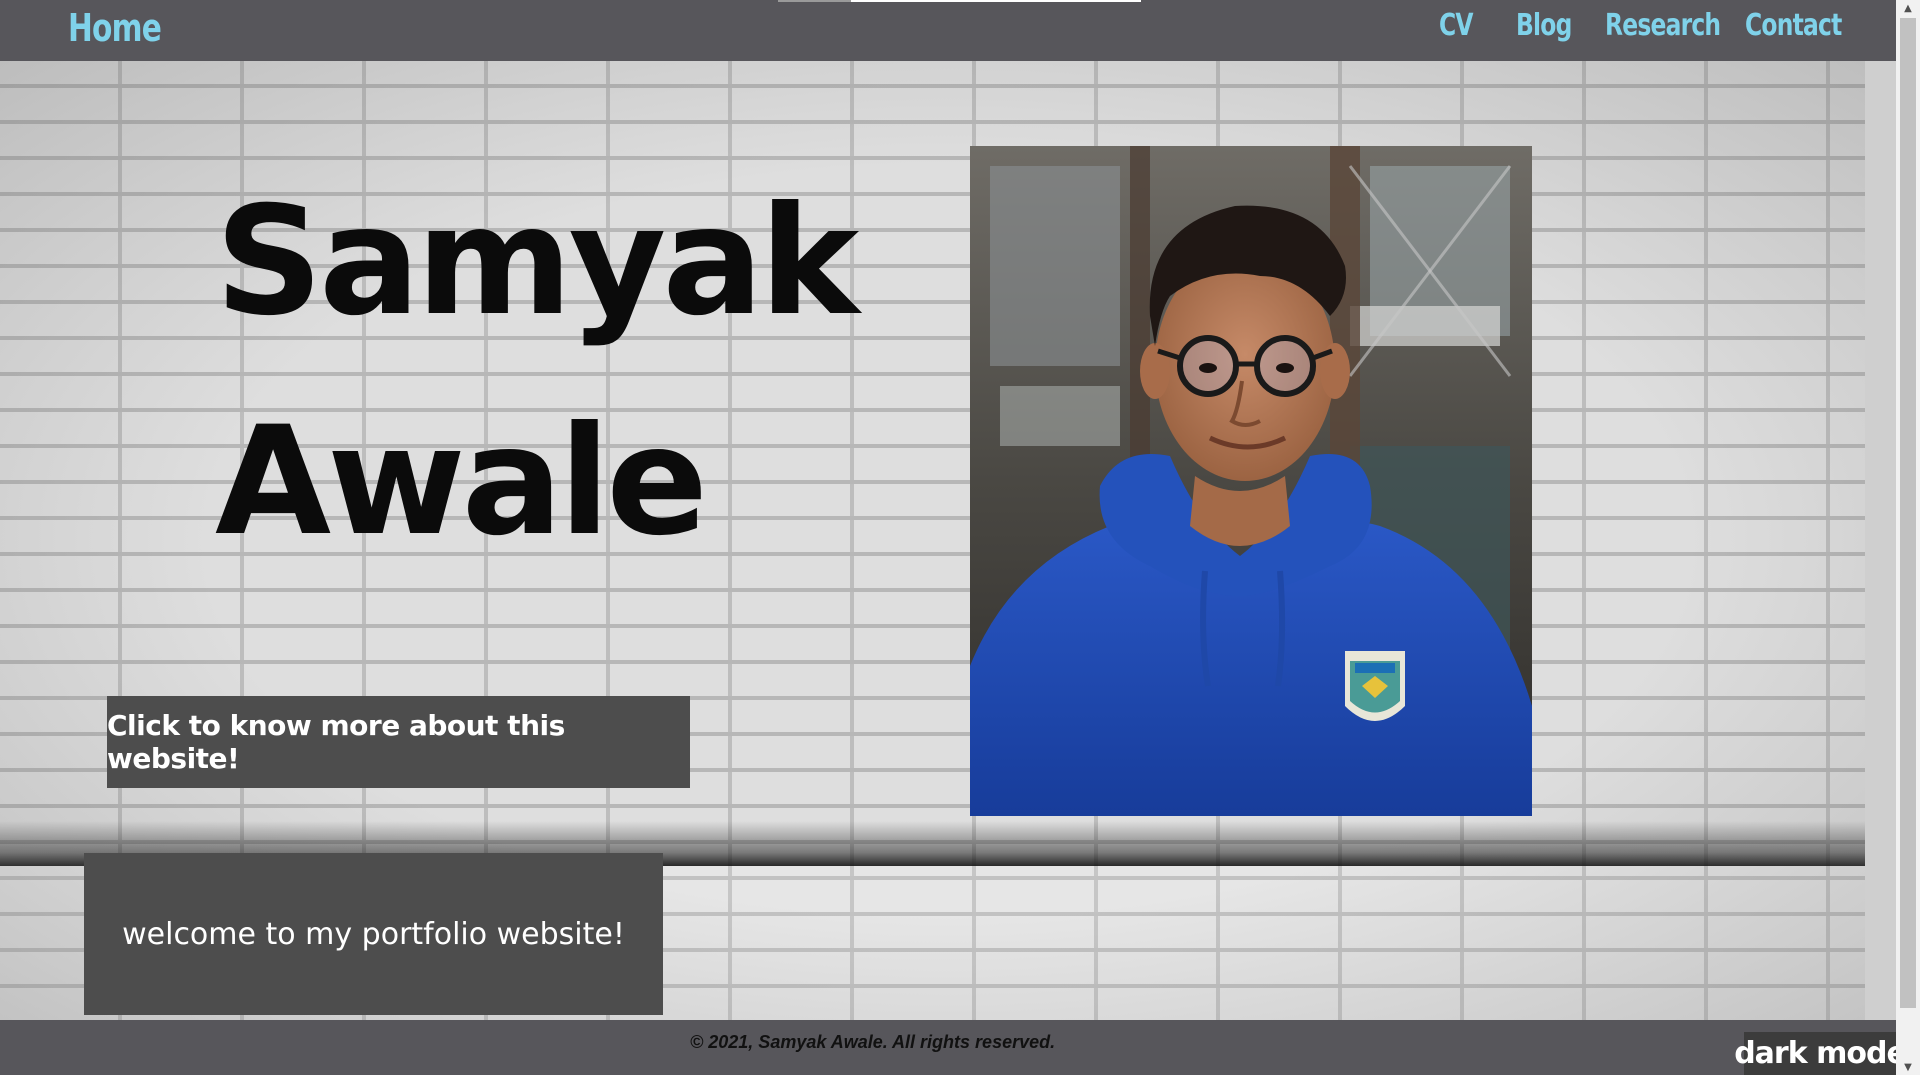 Image resolution: width=1920 pixels, height=1075 pixels. I want to click on loading-bar, so click(959, 1).